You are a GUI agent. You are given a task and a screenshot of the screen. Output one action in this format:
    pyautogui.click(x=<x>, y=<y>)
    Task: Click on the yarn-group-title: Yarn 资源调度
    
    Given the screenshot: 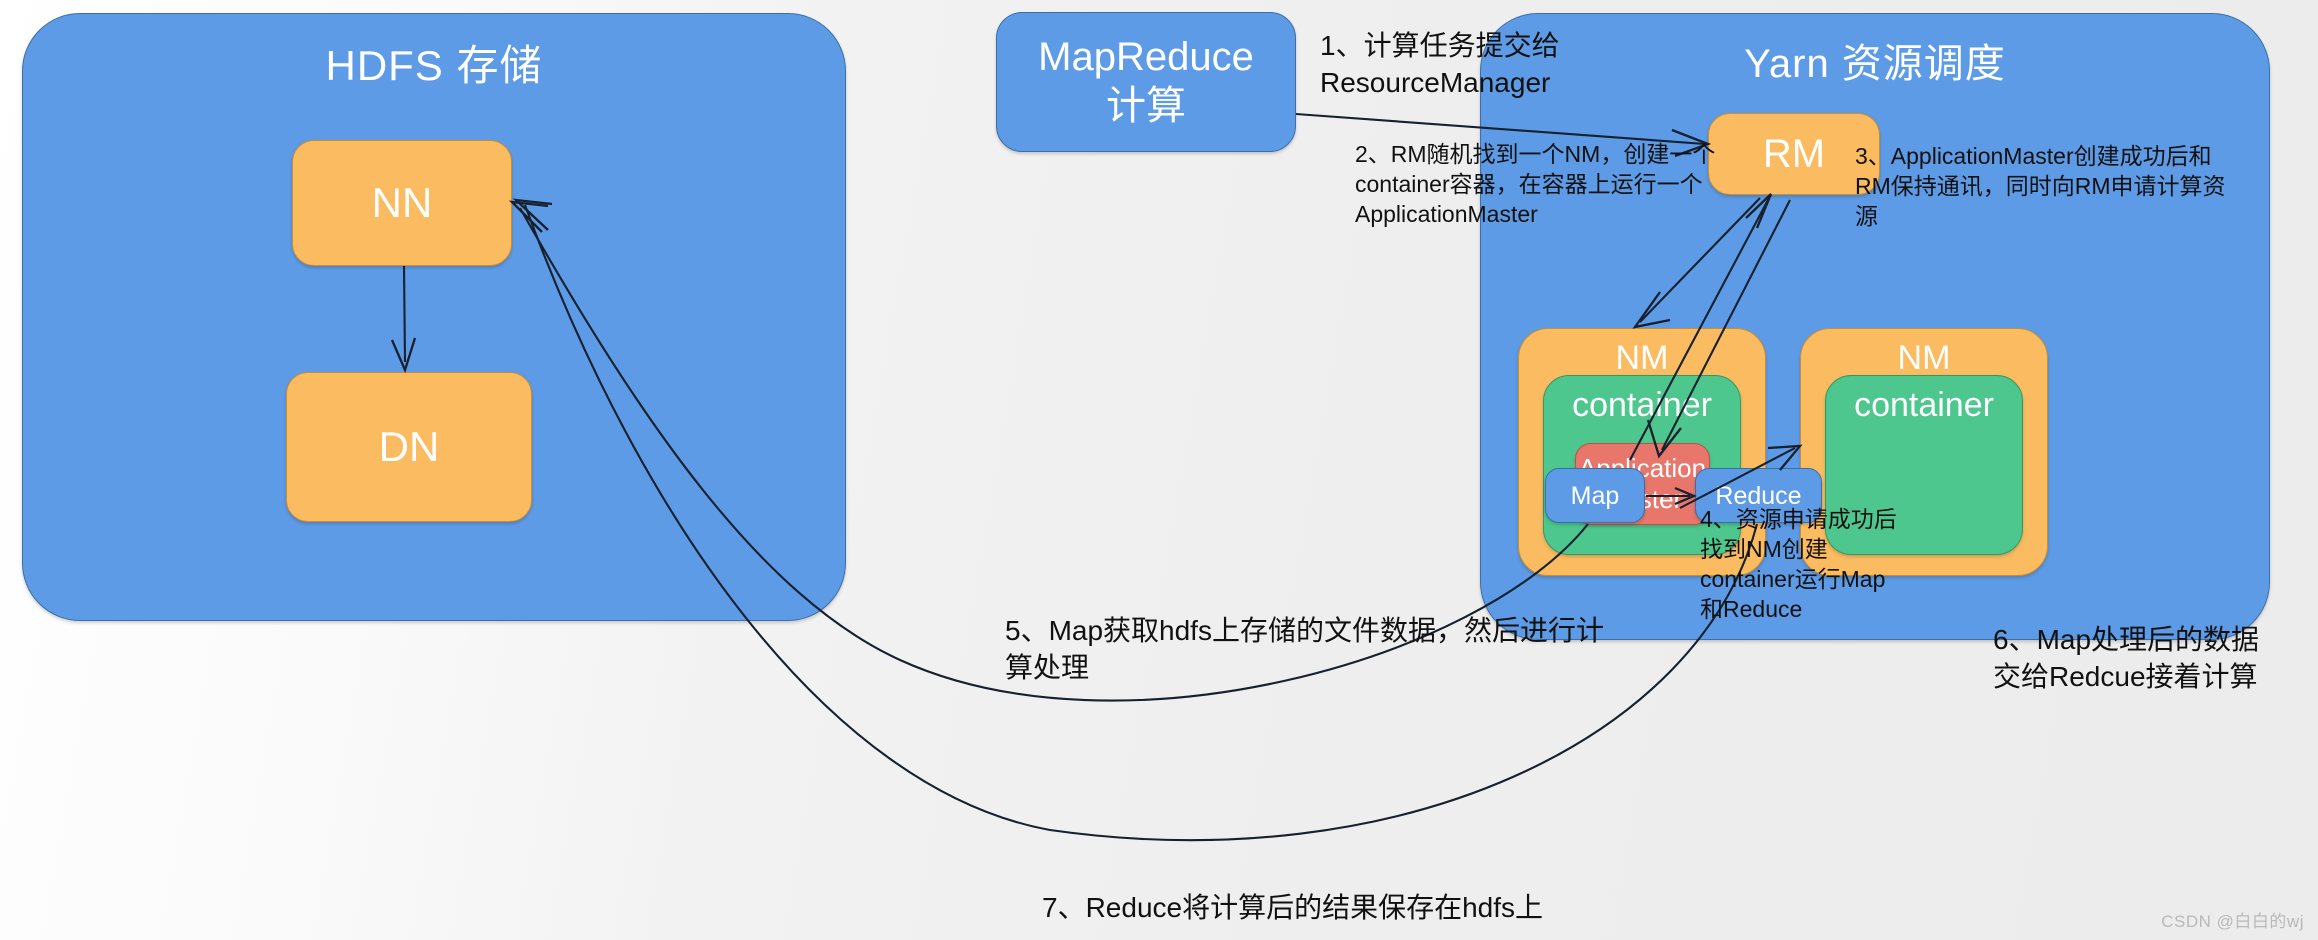 What is the action you would take?
    pyautogui.click(x=1875, y=64)
    